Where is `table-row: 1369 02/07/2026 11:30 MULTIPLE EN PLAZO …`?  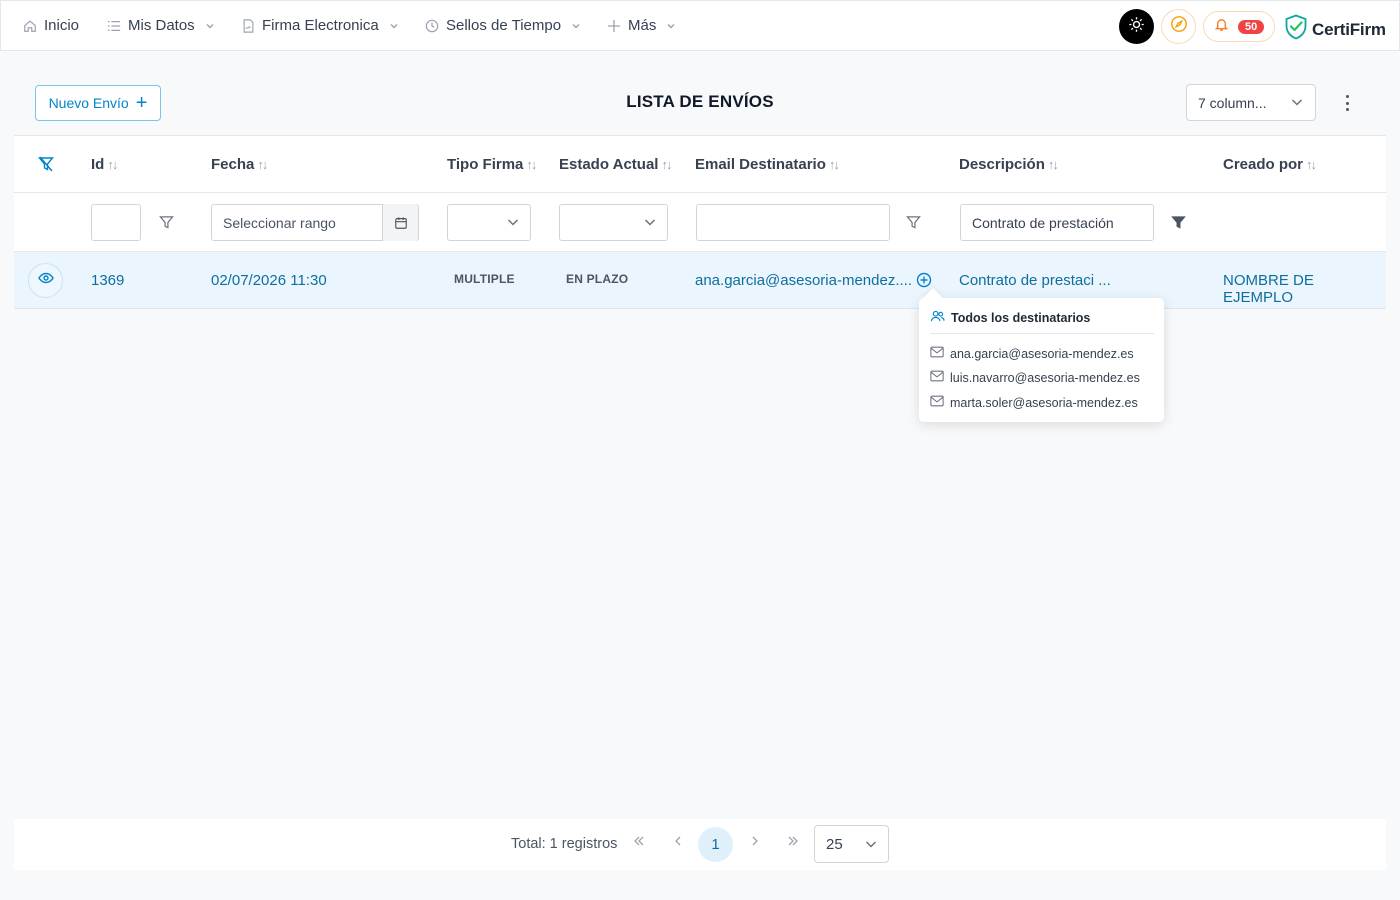
table-row: 1369 02/07/2026 11:30 MULTIPLE EN PLAZO … is located at coordinates (700, 280).